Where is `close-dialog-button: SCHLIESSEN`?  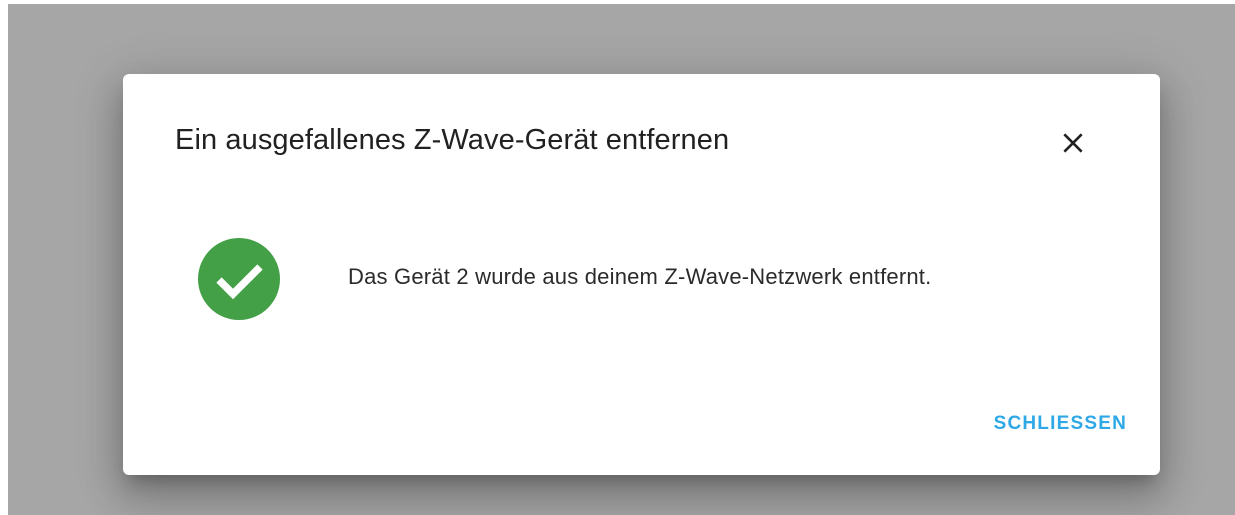 close-dialog-button: SCHLIESSEN is located at coordinates (1047, 424).